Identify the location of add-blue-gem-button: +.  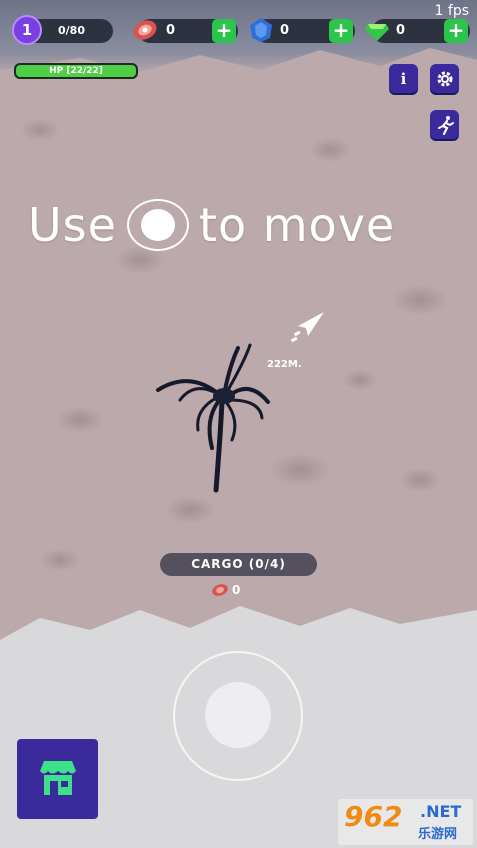
(341, 31).